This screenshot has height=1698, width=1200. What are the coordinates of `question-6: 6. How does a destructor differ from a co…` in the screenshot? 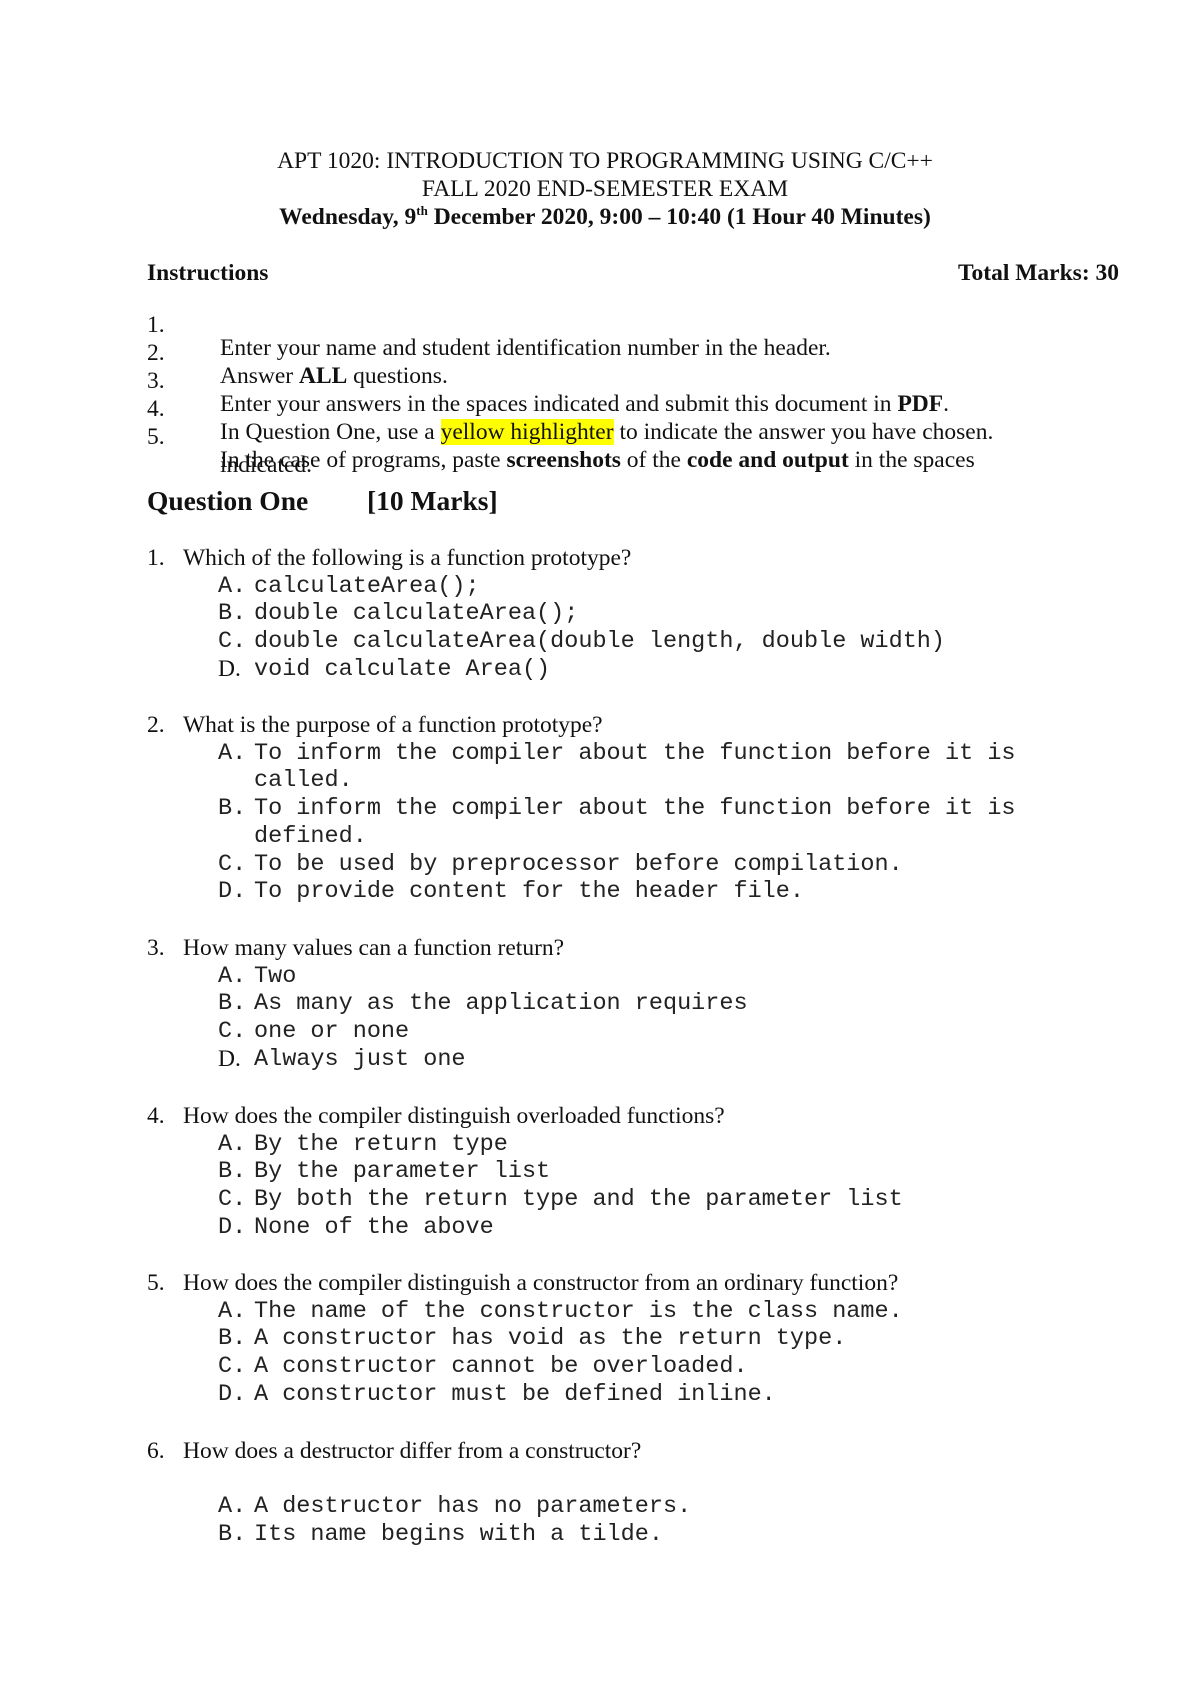 It's located at (647, 1452).